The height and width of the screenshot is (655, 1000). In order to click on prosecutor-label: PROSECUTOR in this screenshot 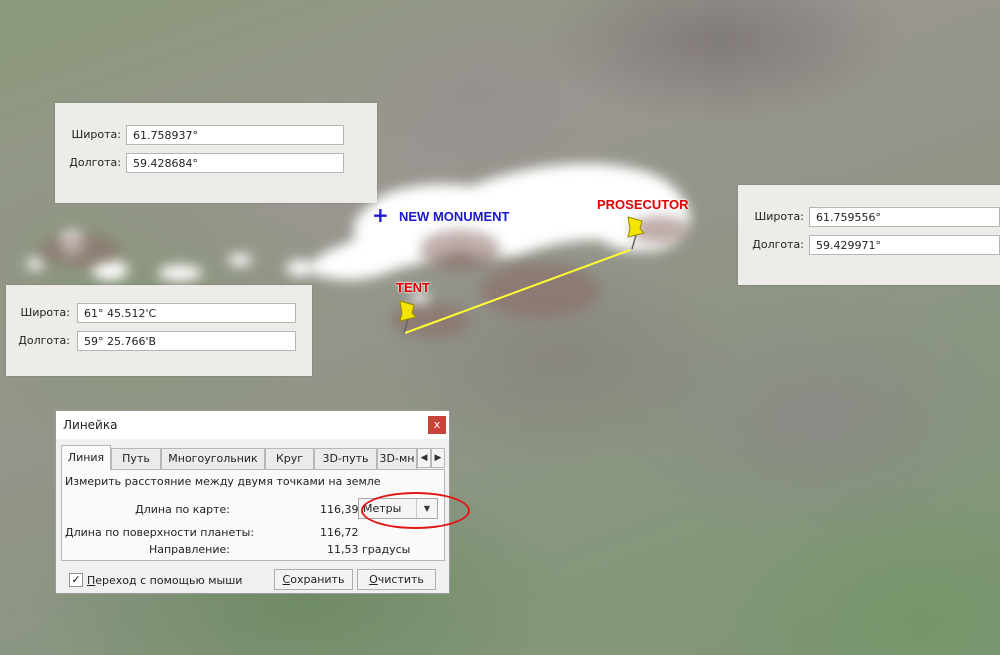, I will do `click(643, 204)`.